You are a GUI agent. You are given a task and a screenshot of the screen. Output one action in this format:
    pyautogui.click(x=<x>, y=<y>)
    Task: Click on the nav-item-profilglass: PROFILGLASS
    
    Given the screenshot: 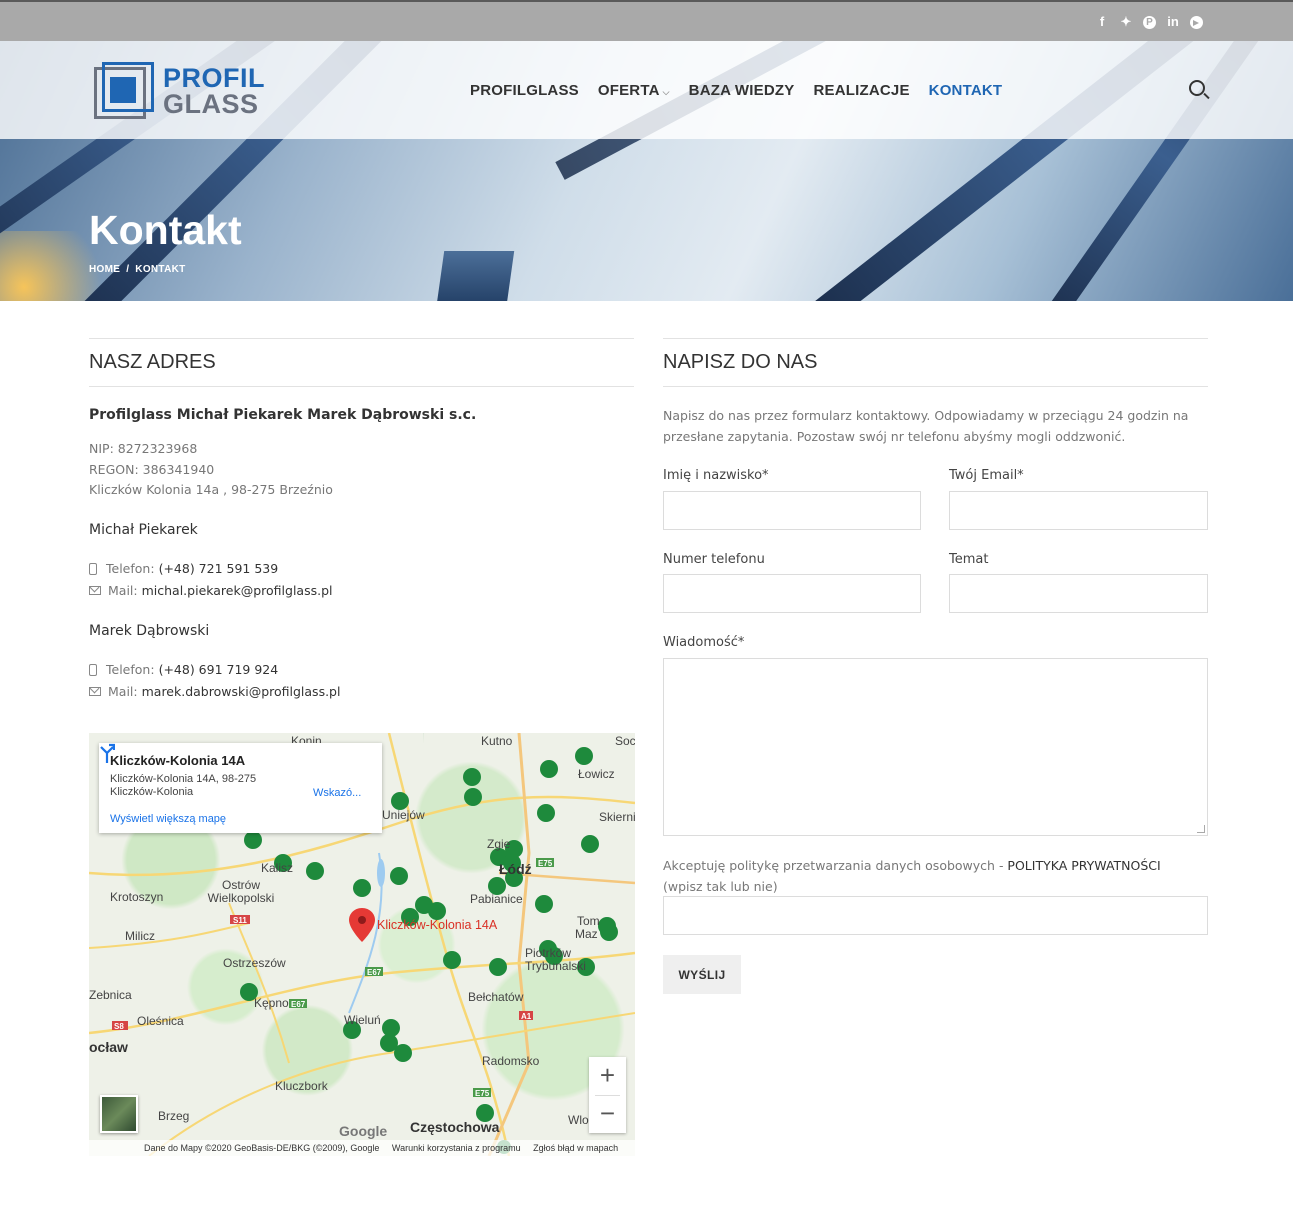 What is the action you would take?
    pyautogui.click(x=524, y=90)
    